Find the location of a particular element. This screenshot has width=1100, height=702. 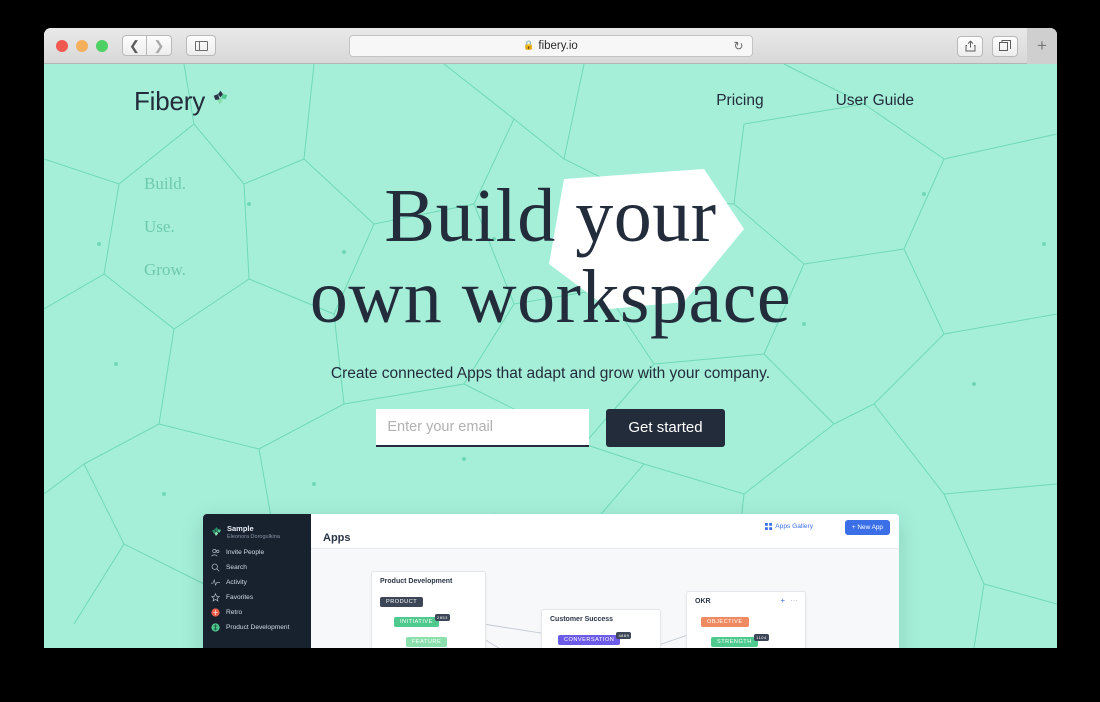

app-card-okr: OKR + ··· OBJECTIVE STRENGTH 1104 is located at coordinates (746, 619).